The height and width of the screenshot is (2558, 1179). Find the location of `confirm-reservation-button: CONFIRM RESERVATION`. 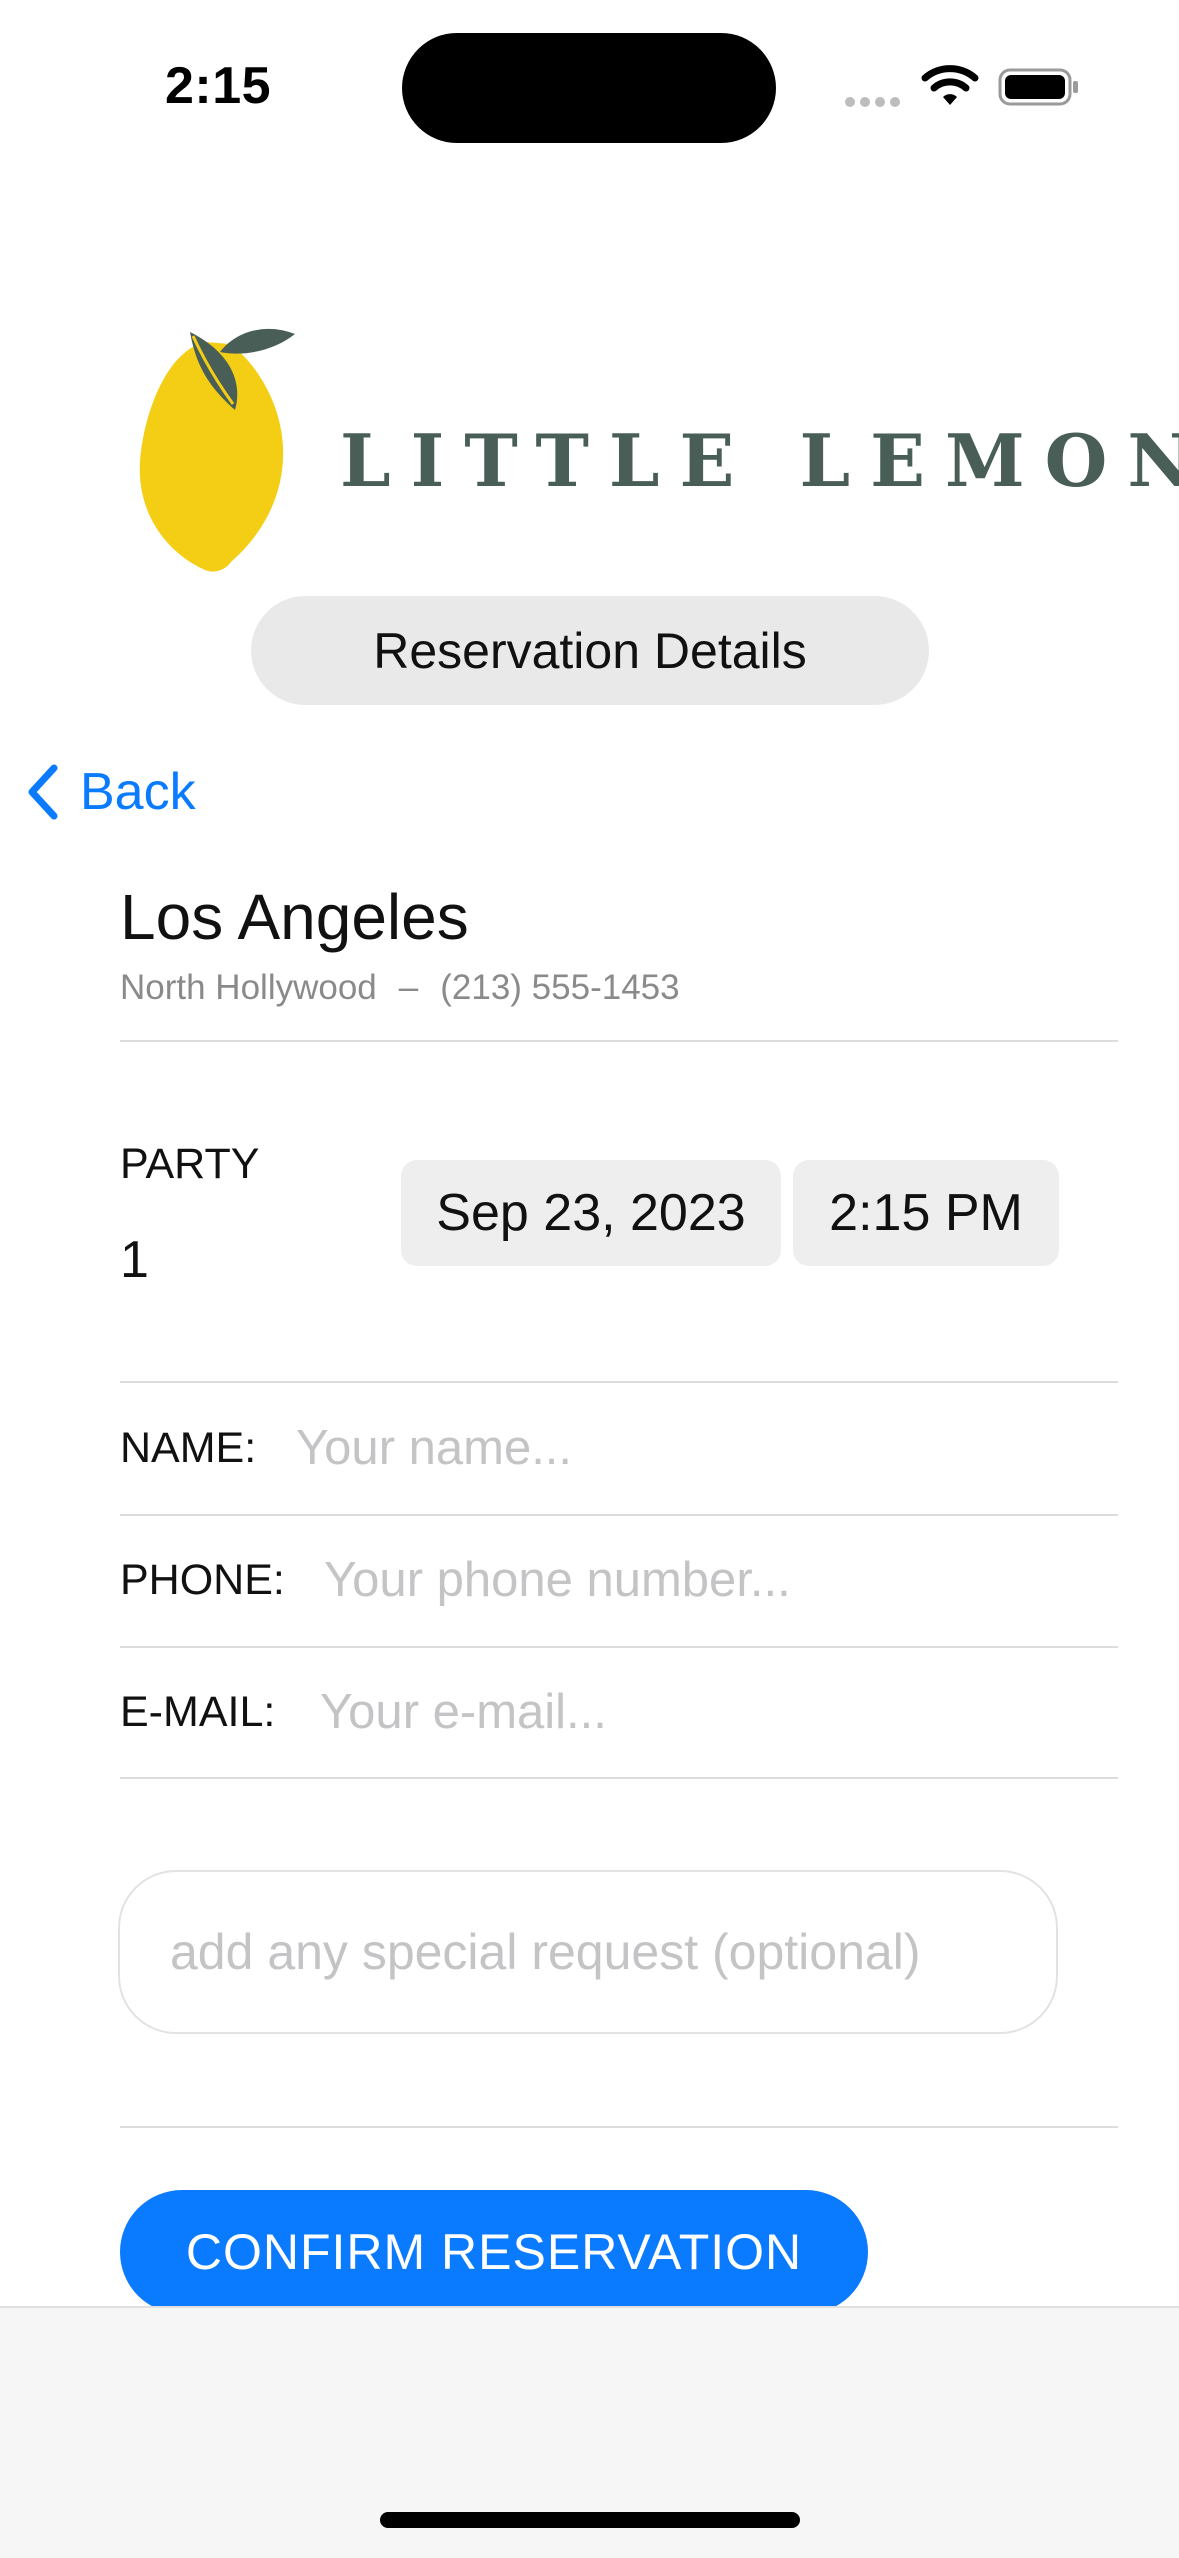

confirm-reservation-button: CONFIRM RESERVATION is located at coordinates (494, 2252).